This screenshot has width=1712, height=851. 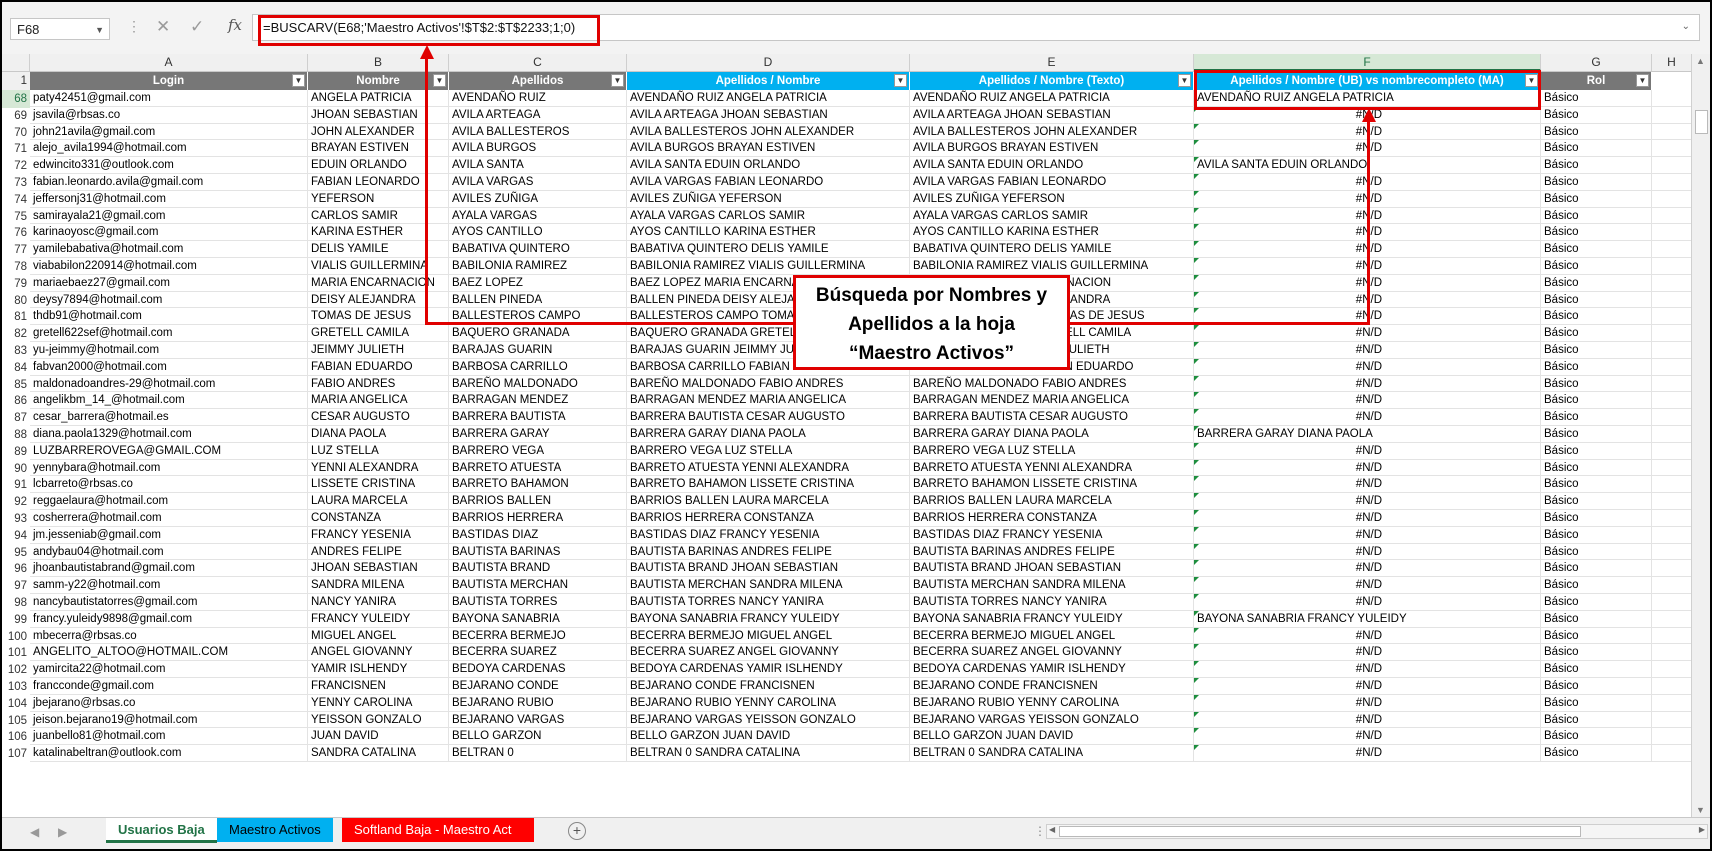 I want to click on cell-nombre: MARIA ANGELICA, so click(x=378, y=401).